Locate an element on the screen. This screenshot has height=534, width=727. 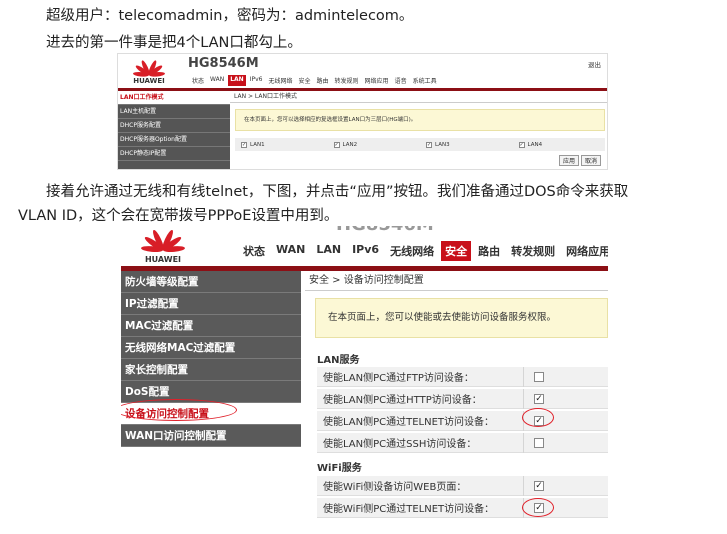
top-nav: 状态 WAN LAN IPv6 无线网络 安全 路由 转发规则 网络应用 is located at coordinates (423, 251).